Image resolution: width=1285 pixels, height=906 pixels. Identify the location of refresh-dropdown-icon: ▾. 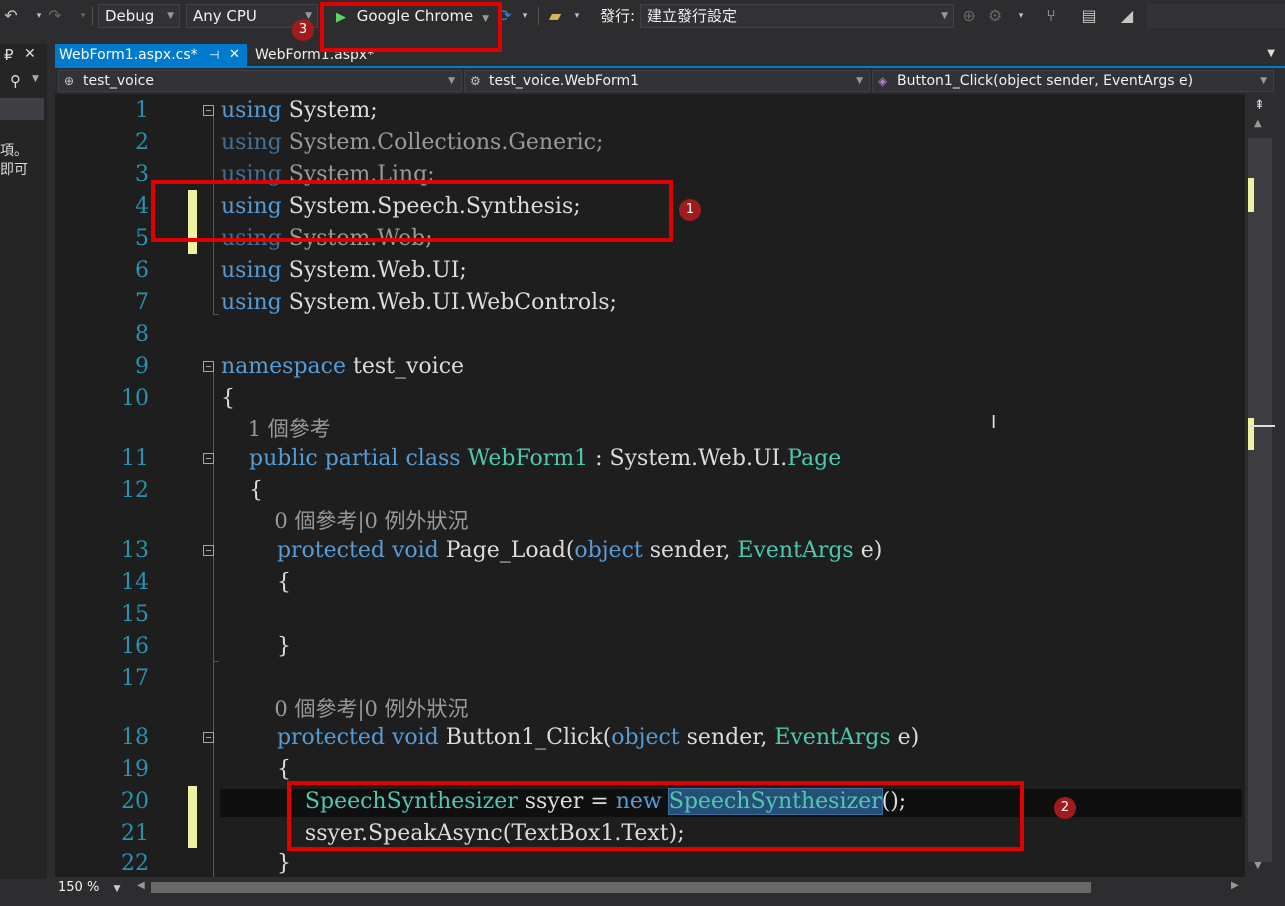
(525, 16).